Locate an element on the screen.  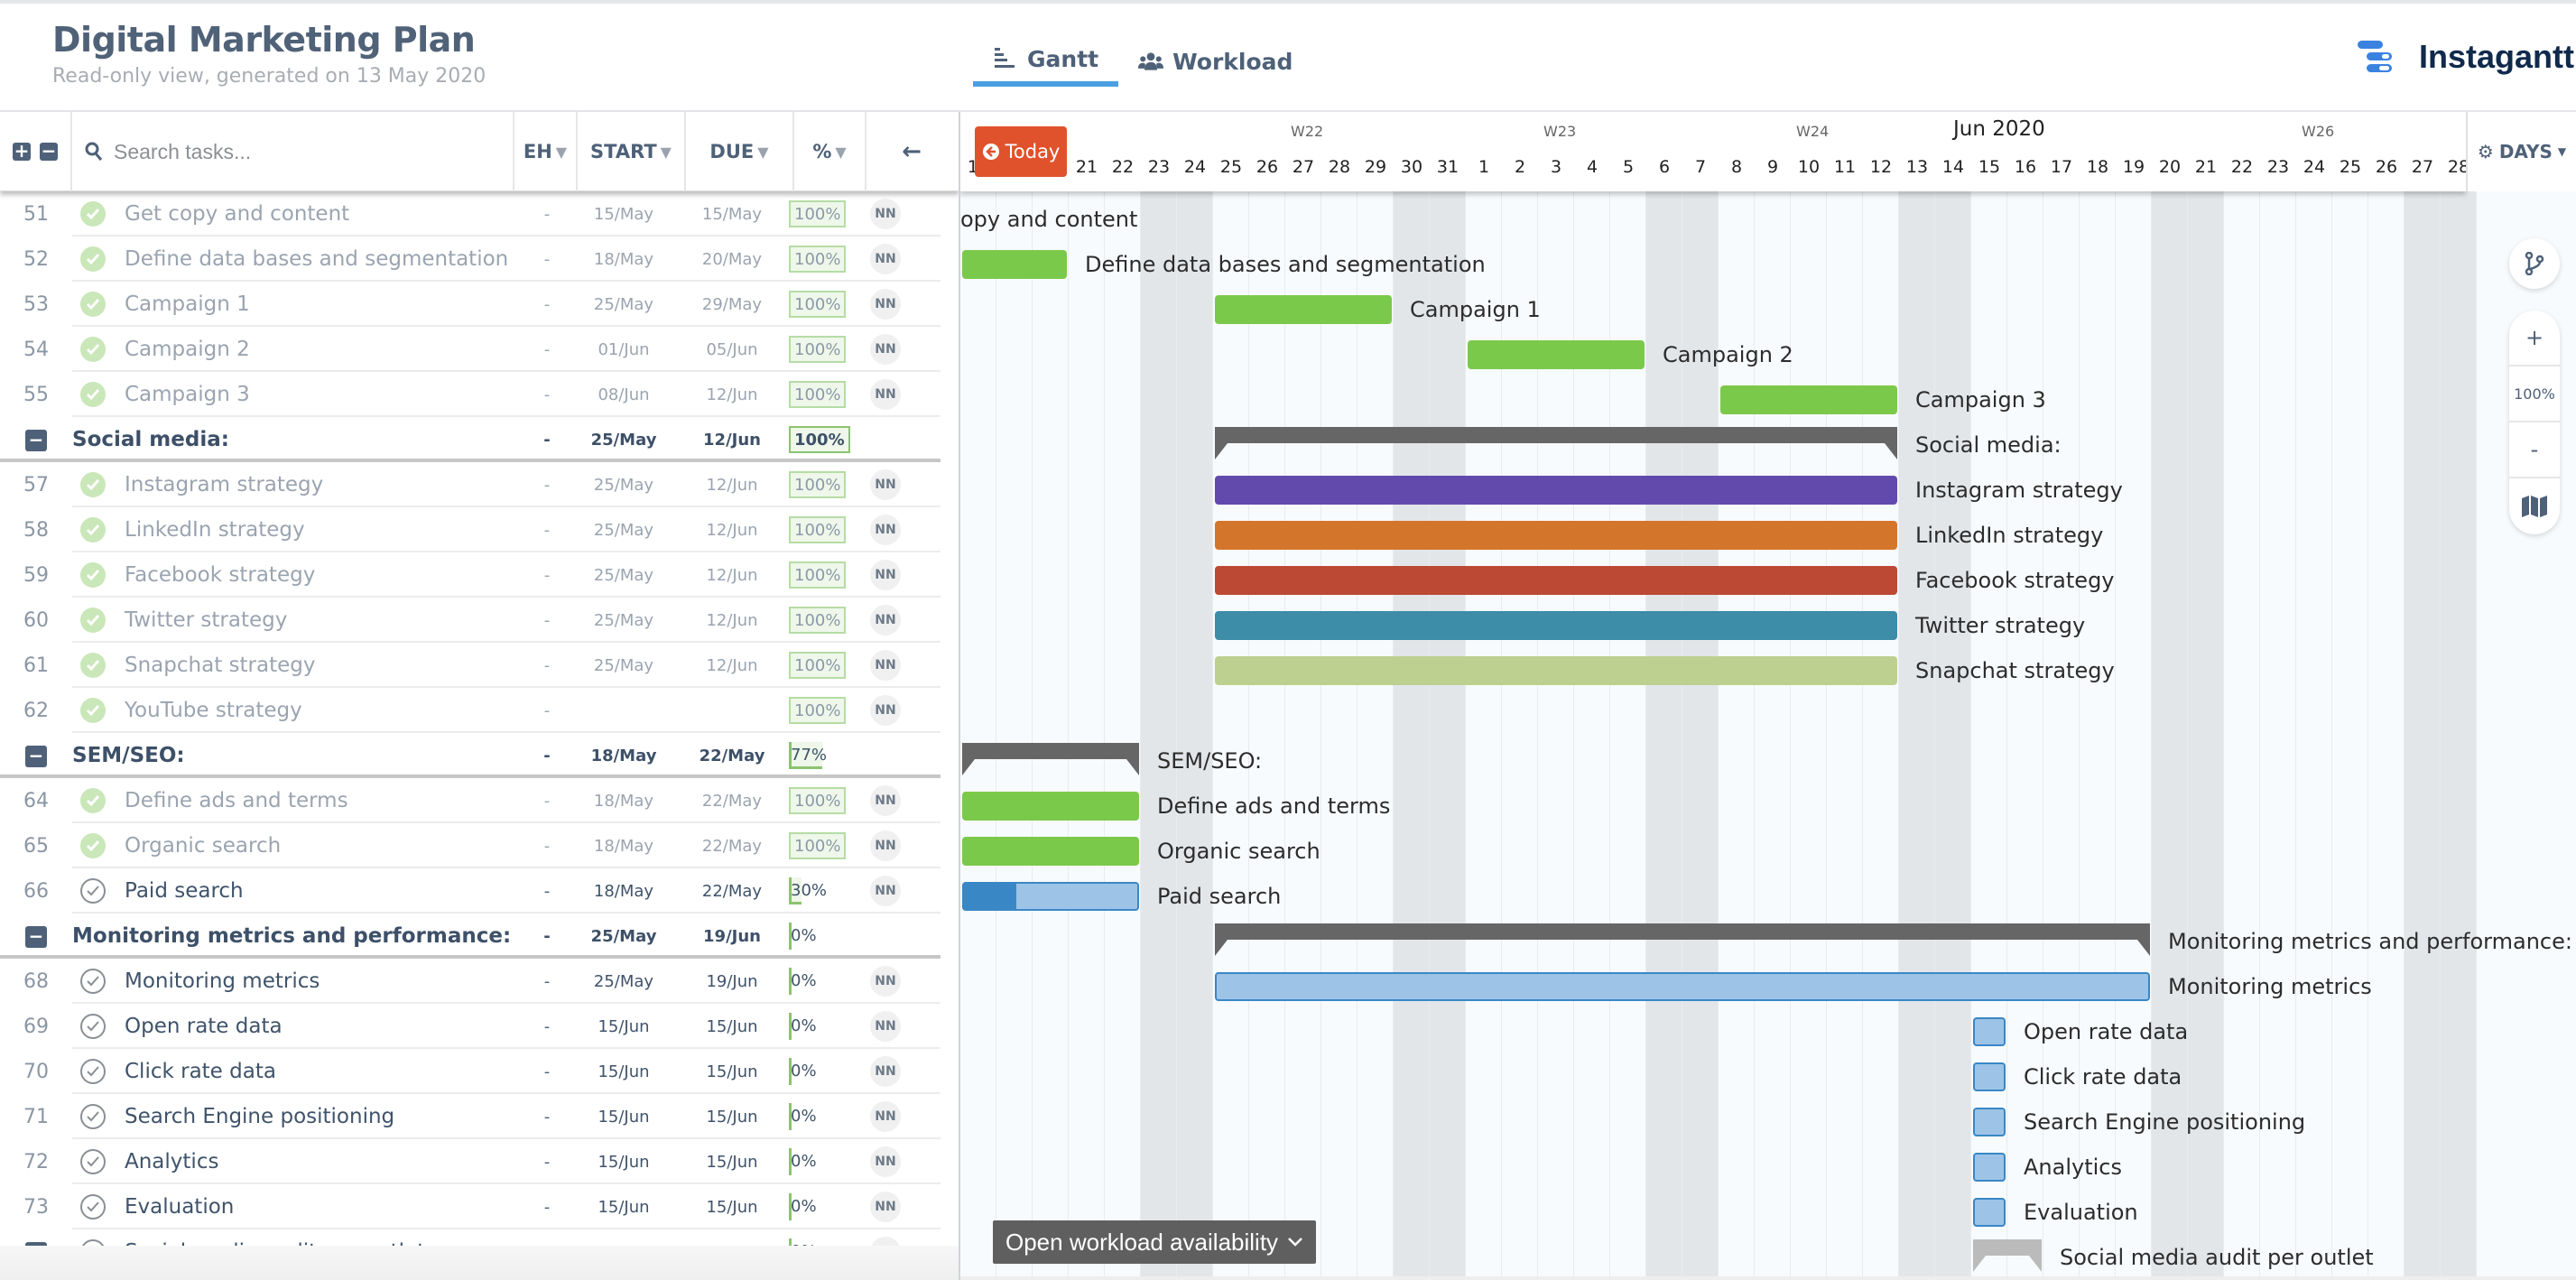
expand-all-button: + is located at coordinates (22, 151).